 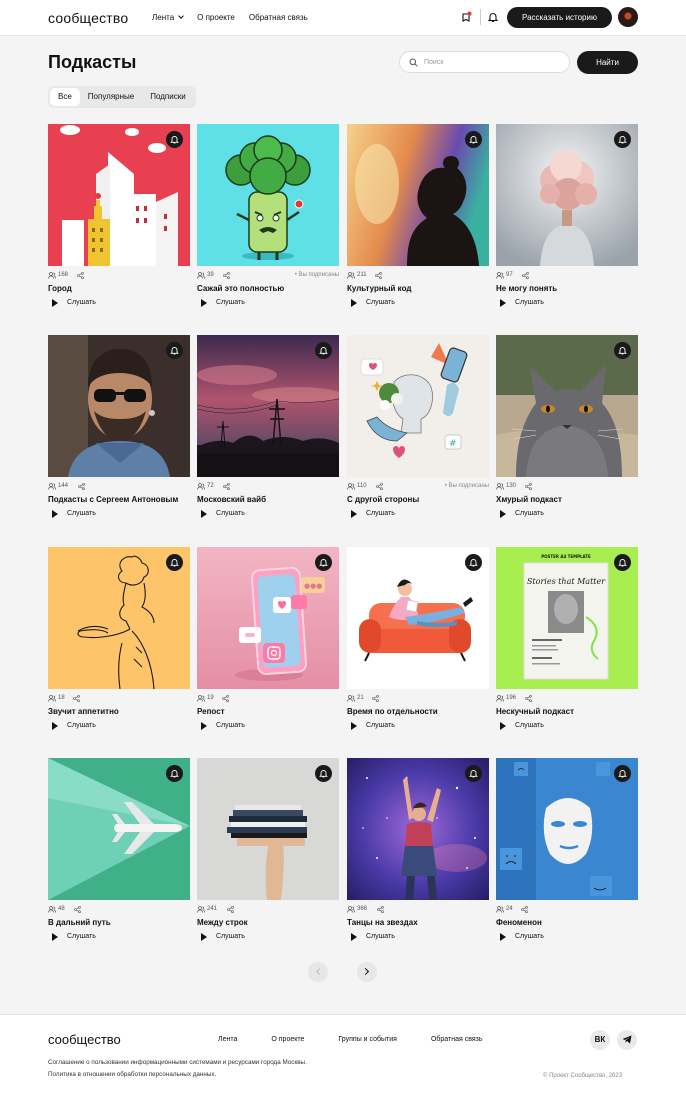 I want to click on podcast-card: 18 Звучит аппетитно Слушать, so click(x=119, y=642).